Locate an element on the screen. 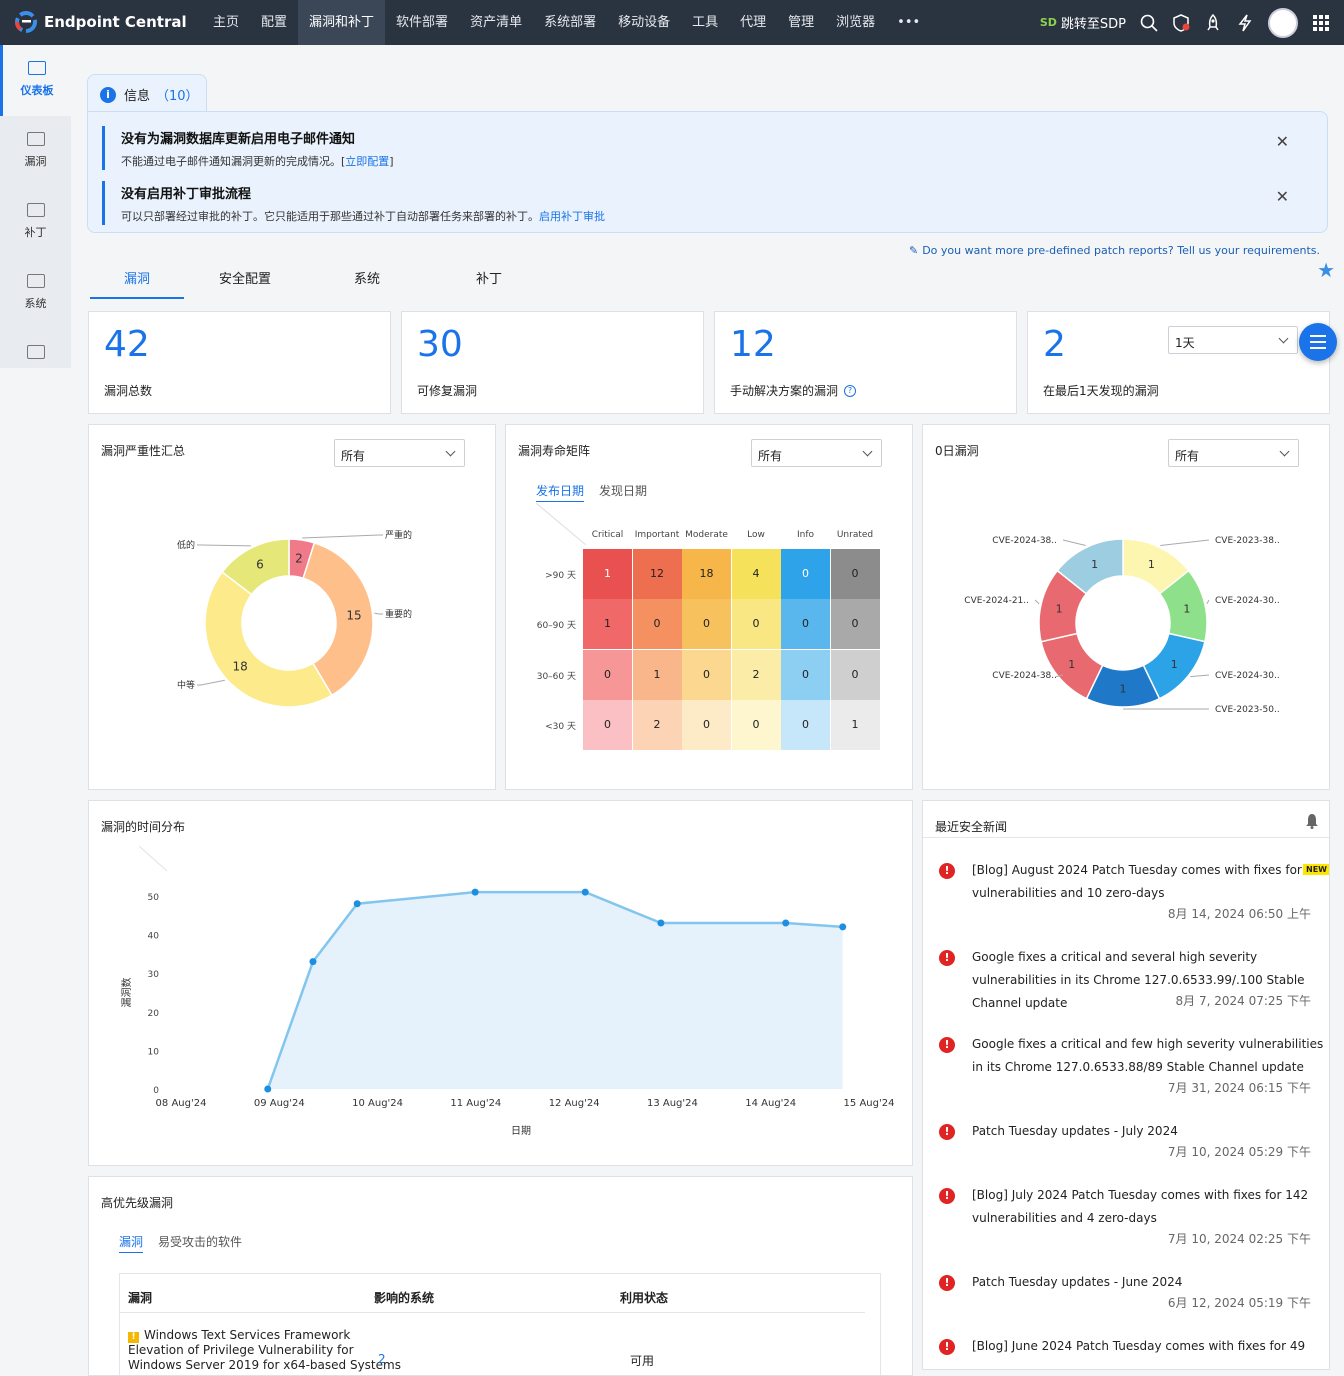 This screenshot has width=1344, height=1376. nav-item: 漏洞和补丁 is located at coordinates (342, 22).